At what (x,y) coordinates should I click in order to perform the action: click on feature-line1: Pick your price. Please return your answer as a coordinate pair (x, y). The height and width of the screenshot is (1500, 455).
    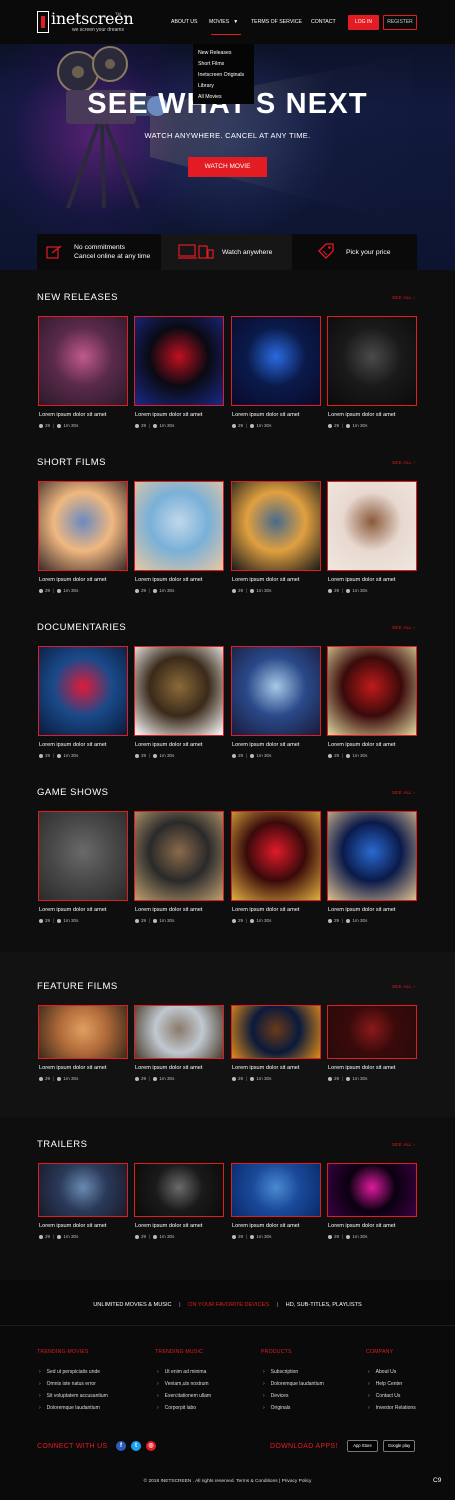
    Looking at the image, I should click on (368, 252).